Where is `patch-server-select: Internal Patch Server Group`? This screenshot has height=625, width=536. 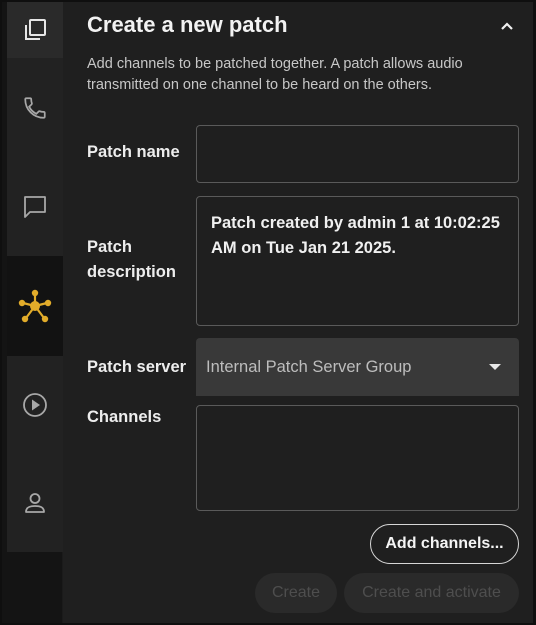 patch-server-select: Internal Patch Server Group is located at coordinates (357, 367).